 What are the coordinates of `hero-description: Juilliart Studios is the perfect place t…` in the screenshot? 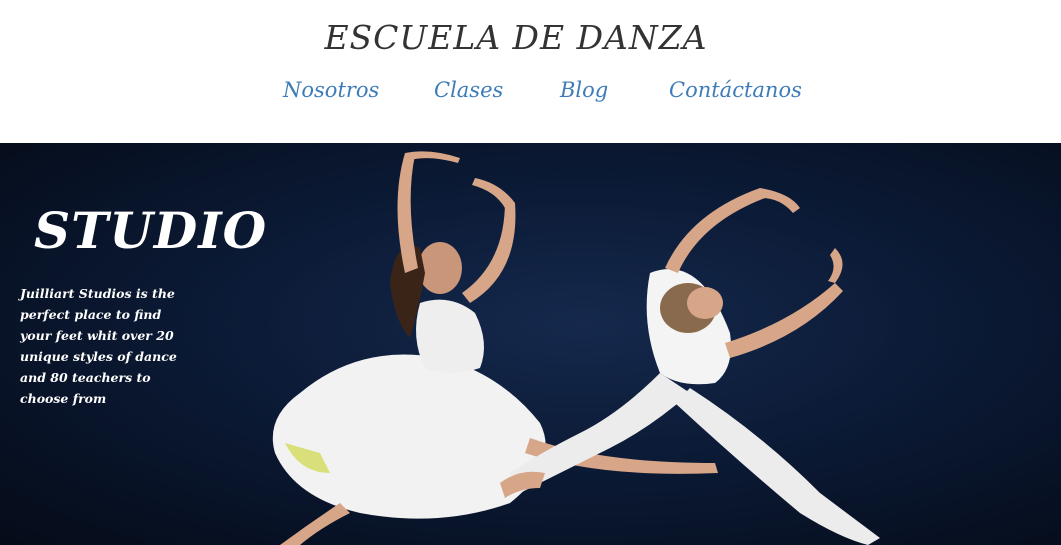 It's located at (98, 346).